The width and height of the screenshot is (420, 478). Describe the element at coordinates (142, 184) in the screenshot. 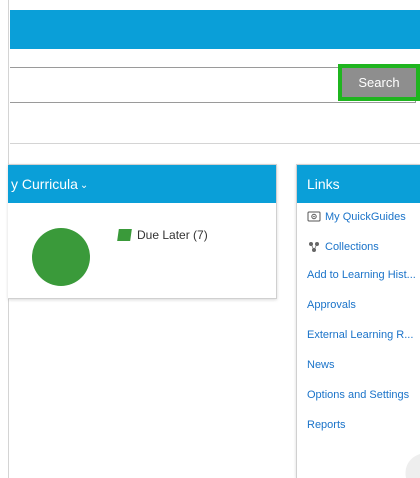

I see `curricula-panel-header: y Curricula ⌄` at that location.